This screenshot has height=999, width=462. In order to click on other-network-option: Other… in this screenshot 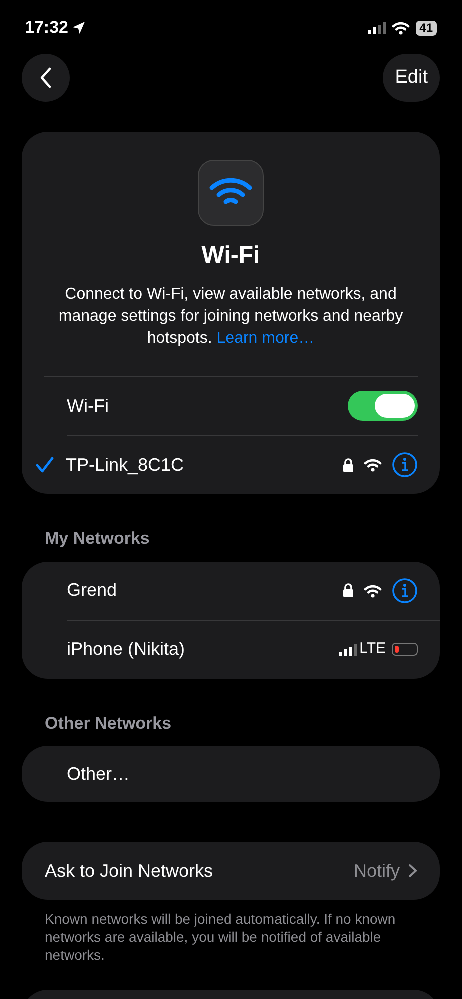, I will do `click(98, 774)`.